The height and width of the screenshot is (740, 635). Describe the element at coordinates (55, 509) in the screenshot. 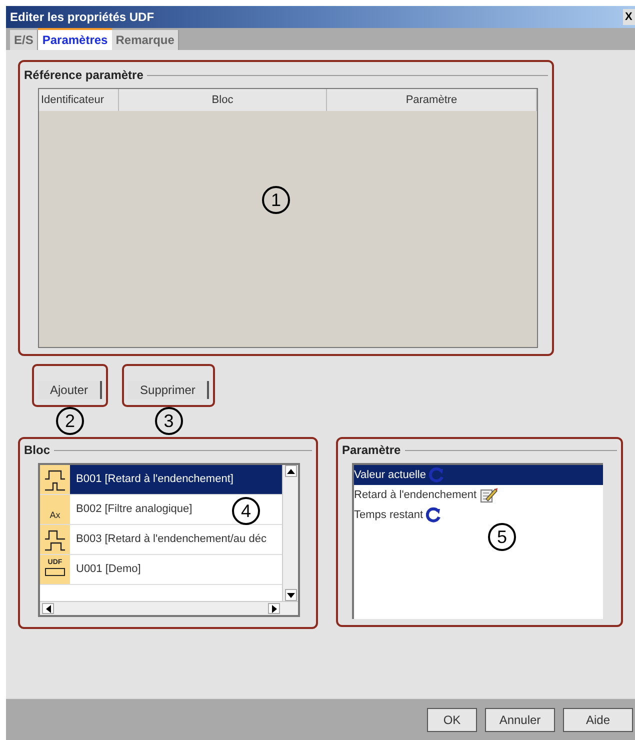

I see `filter-icon: Ax` at that location.